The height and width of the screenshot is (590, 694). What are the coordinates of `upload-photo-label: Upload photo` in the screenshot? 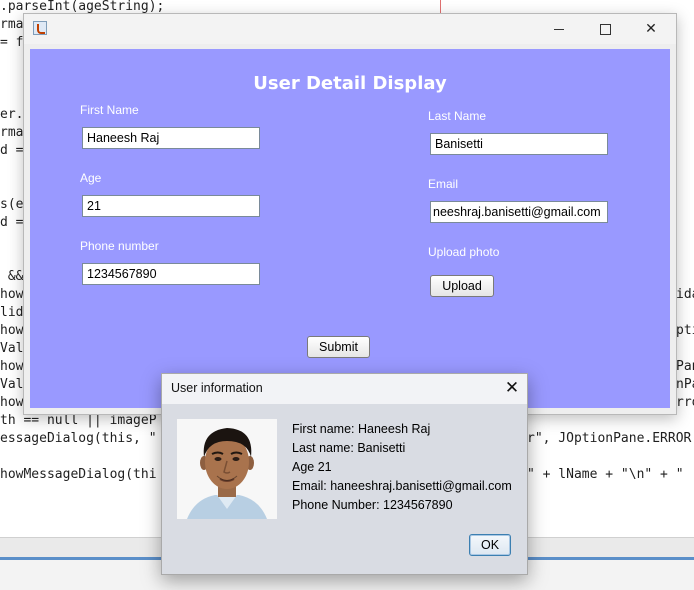 It's located at (464, 252).